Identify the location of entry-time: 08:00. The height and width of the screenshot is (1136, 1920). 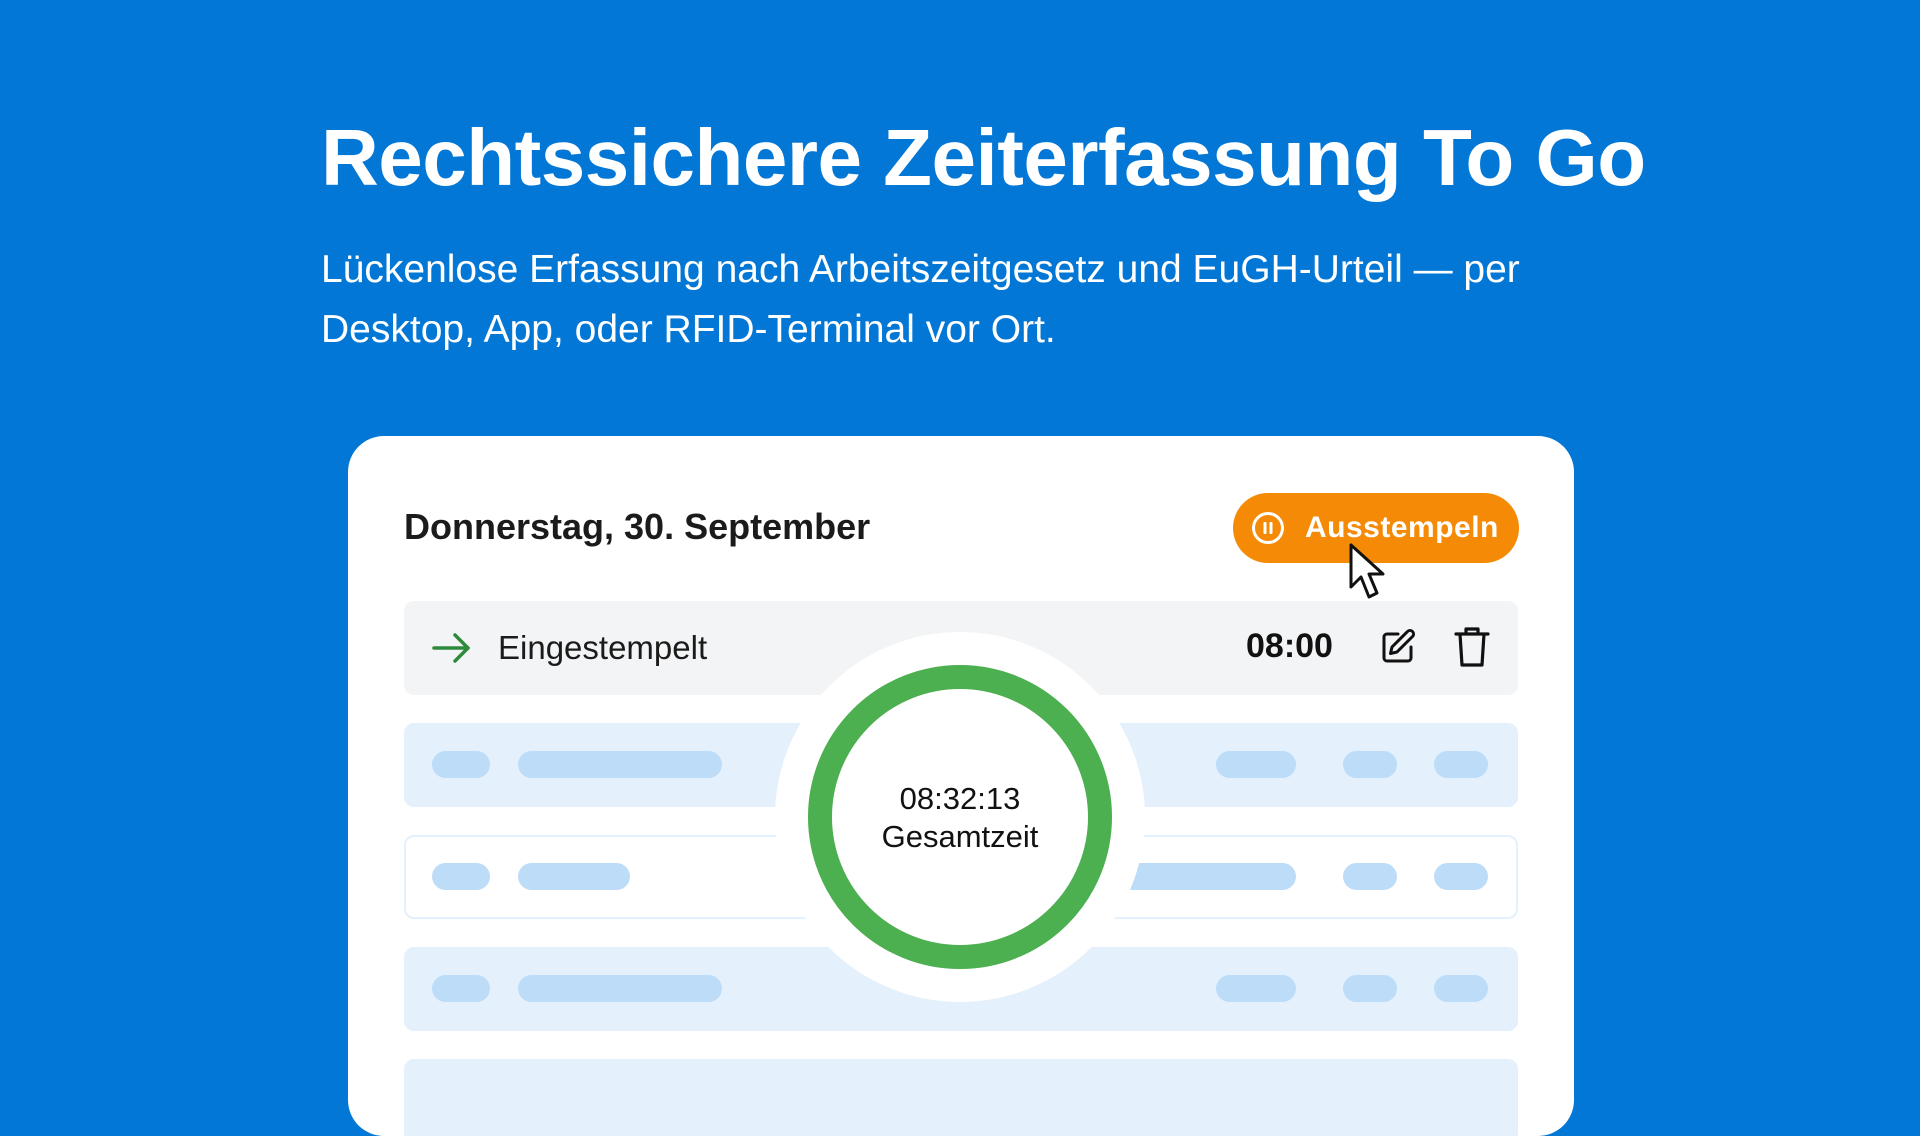
(1289, 646).